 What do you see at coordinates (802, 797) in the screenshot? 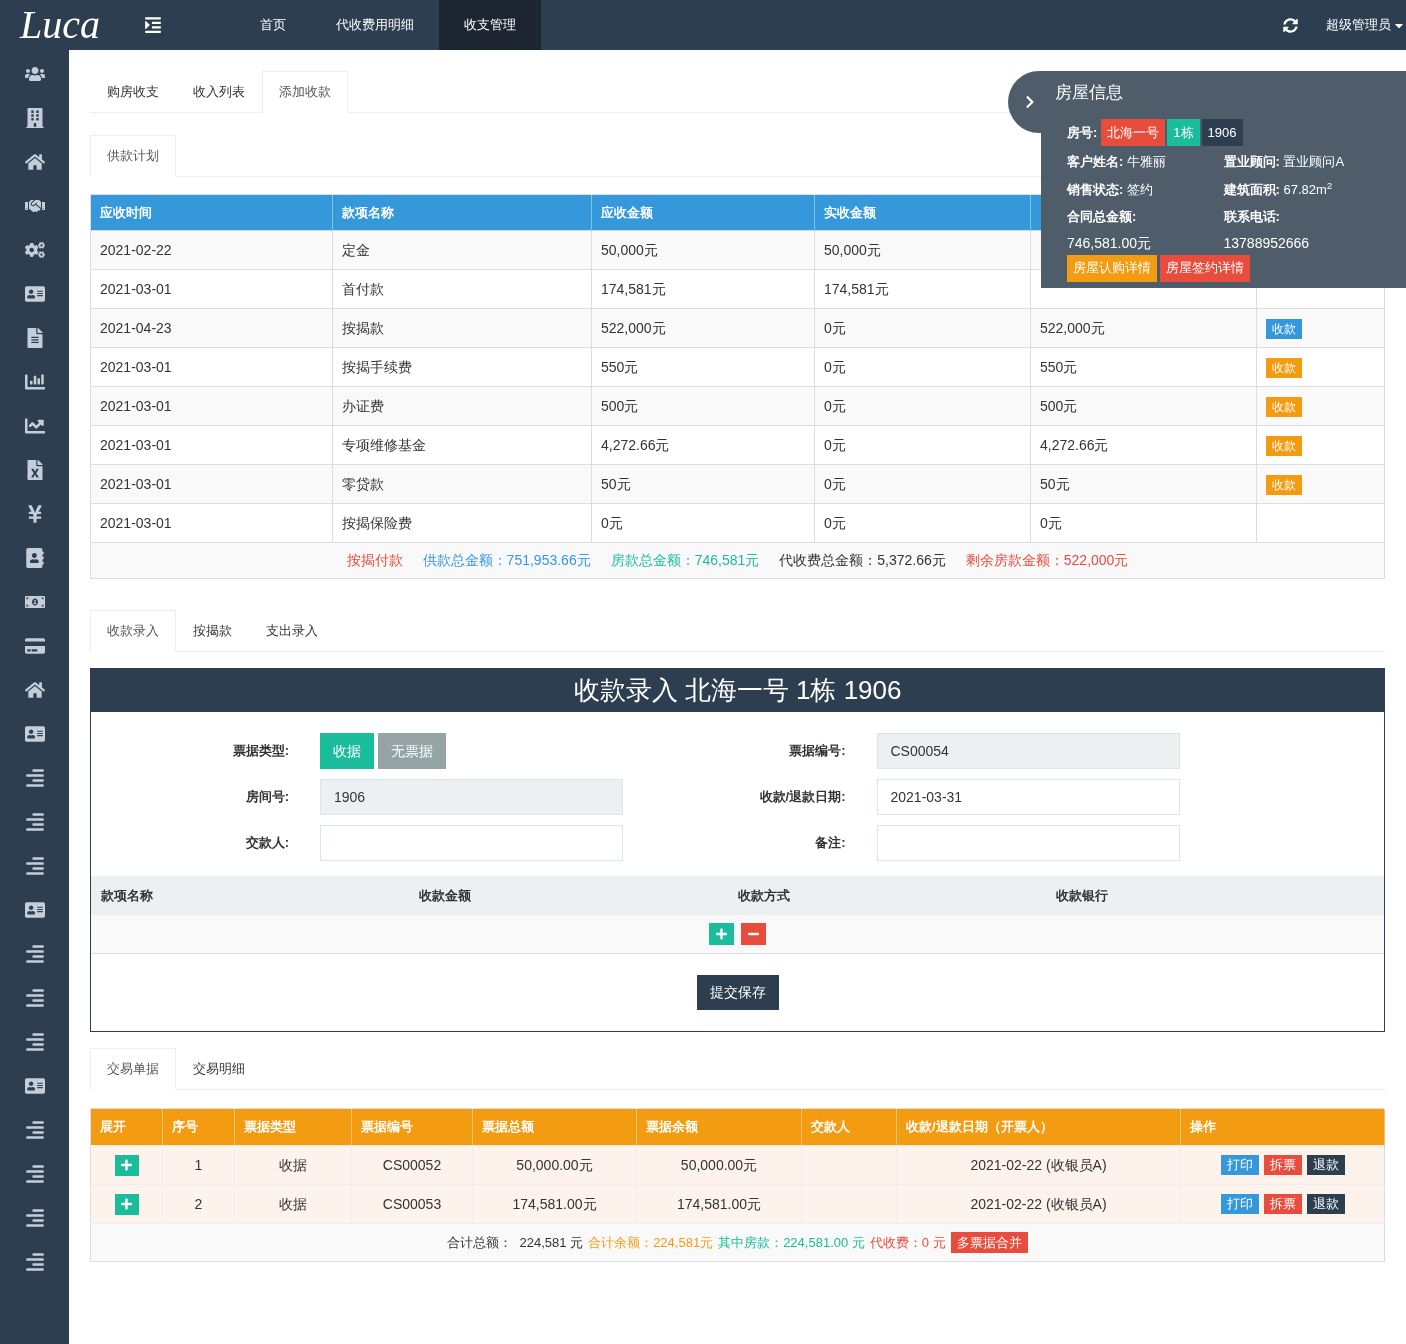
I see `field-label: 收款/退款日期:` at bounding box center [802, 797].